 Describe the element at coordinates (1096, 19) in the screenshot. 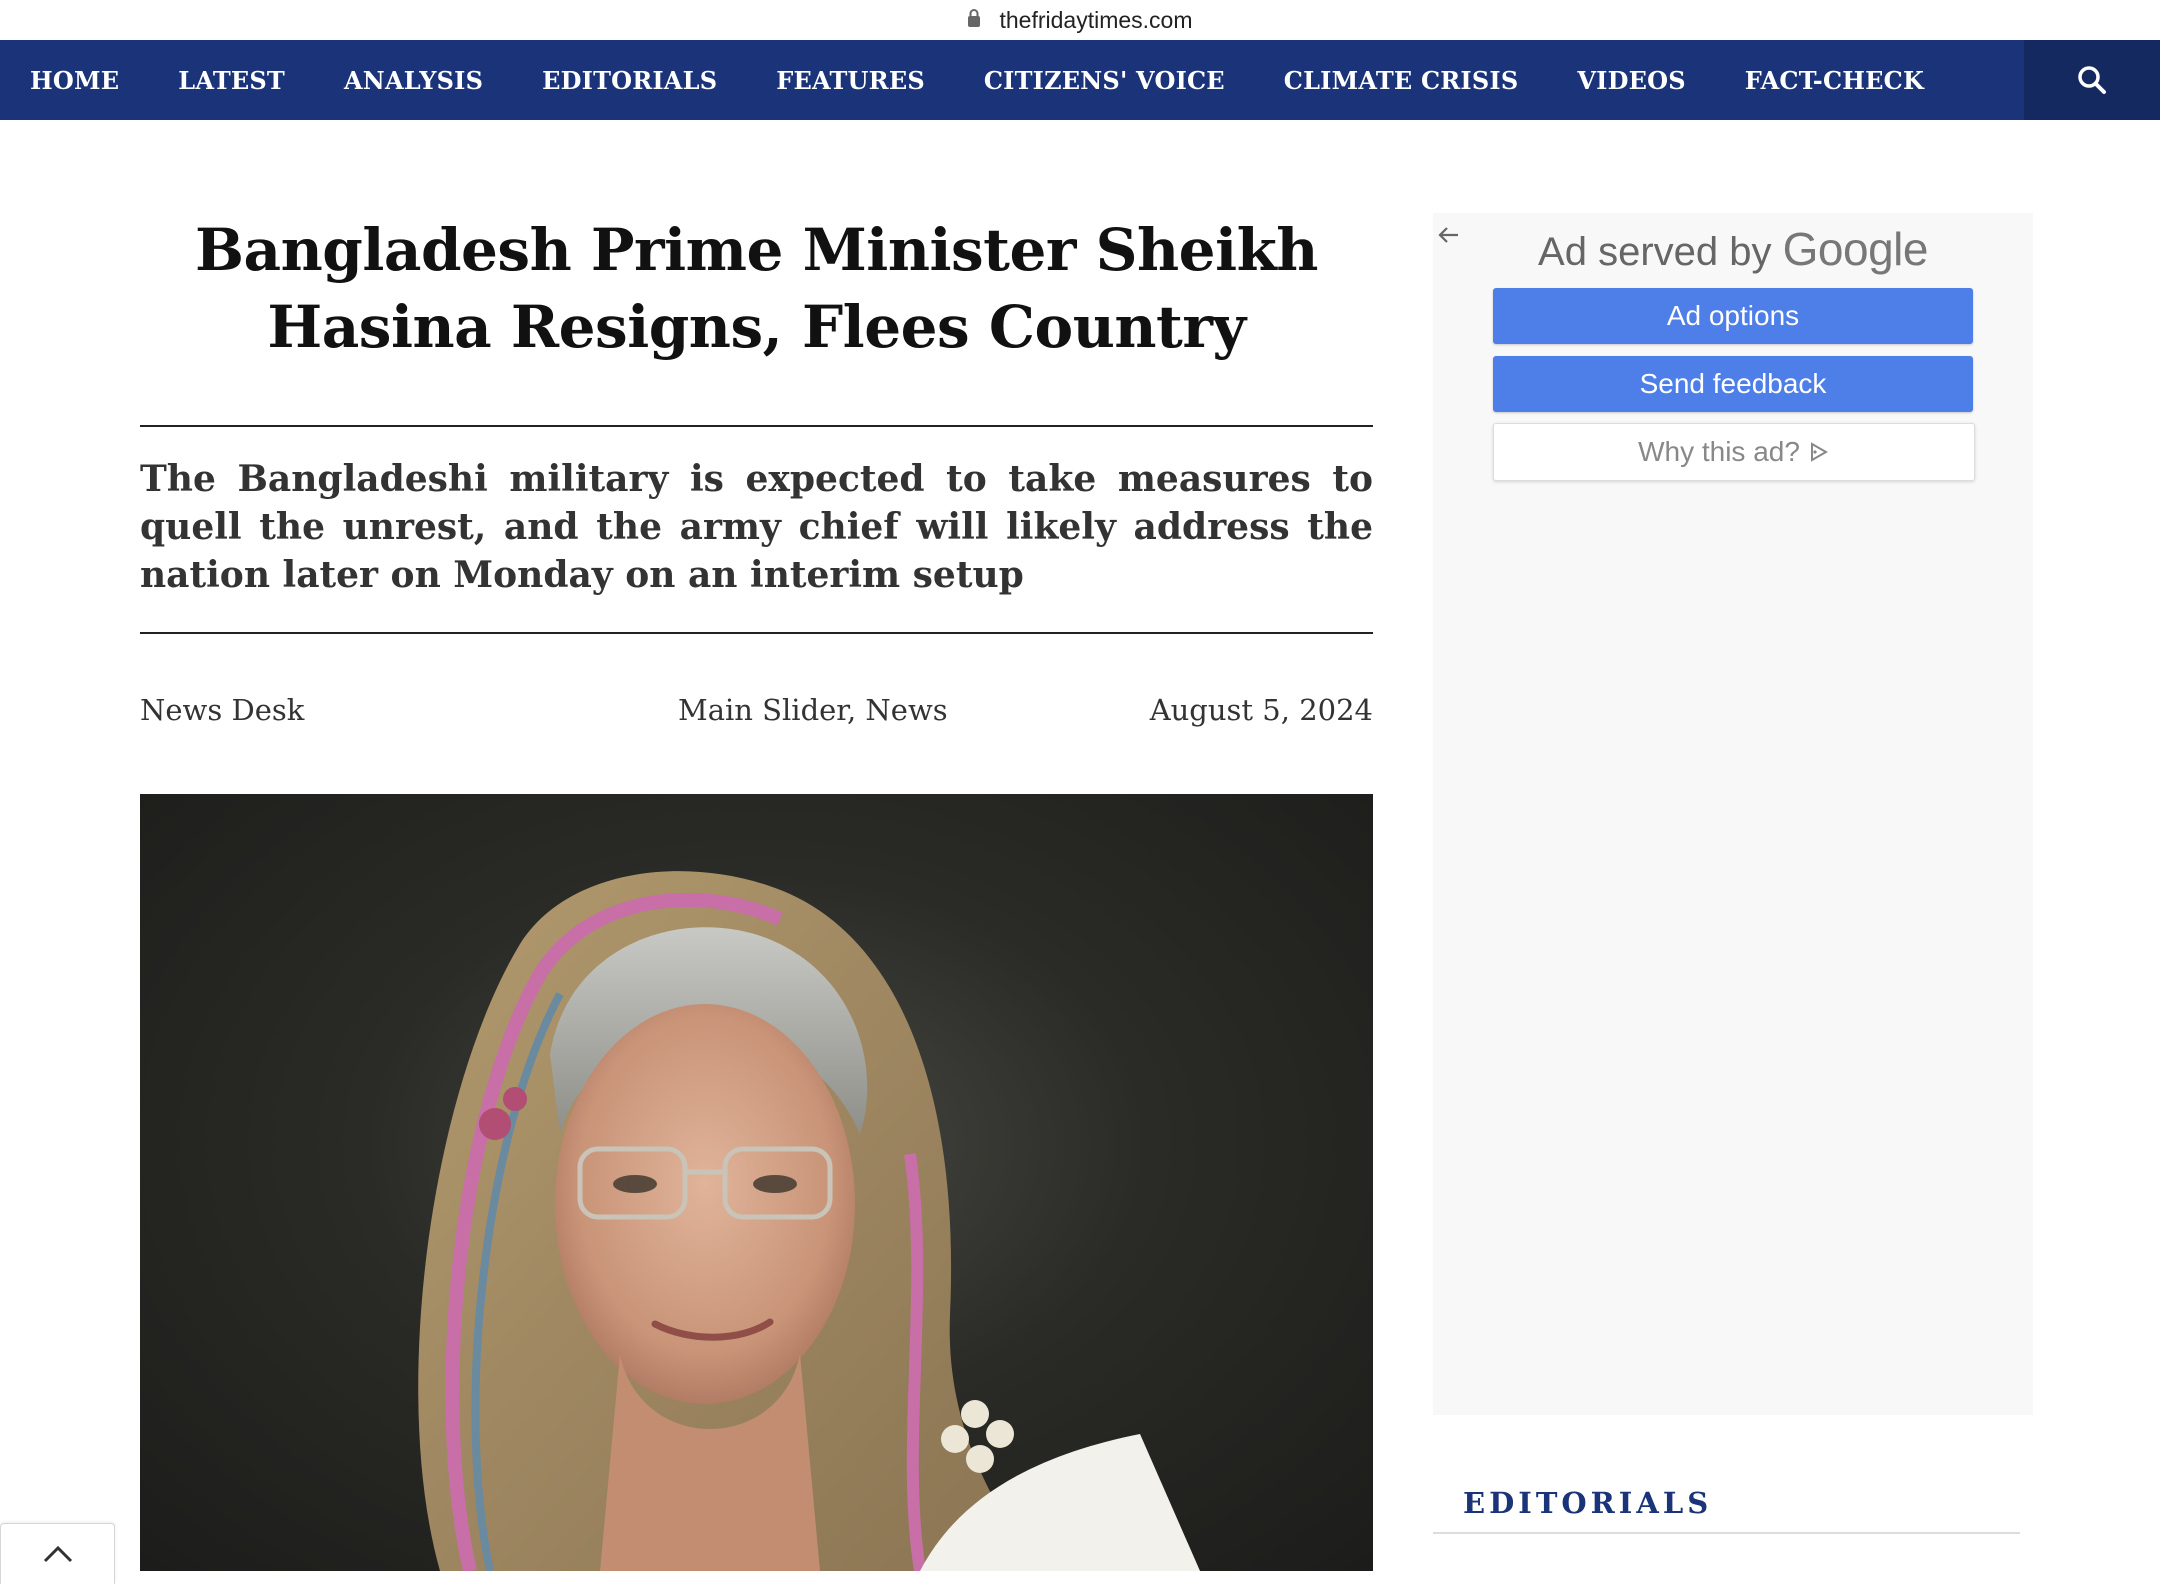

I see `url-text: thefridaytimes.com` at that location.